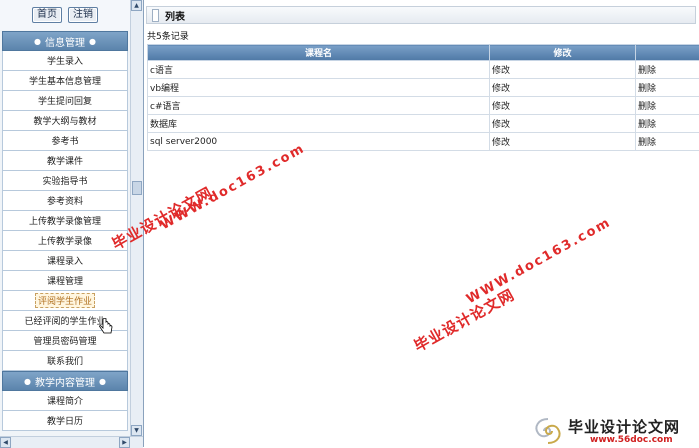 The width and height of the screenshot is (699, 448). I want to click on panel-tab-icon, so click(155, 15).